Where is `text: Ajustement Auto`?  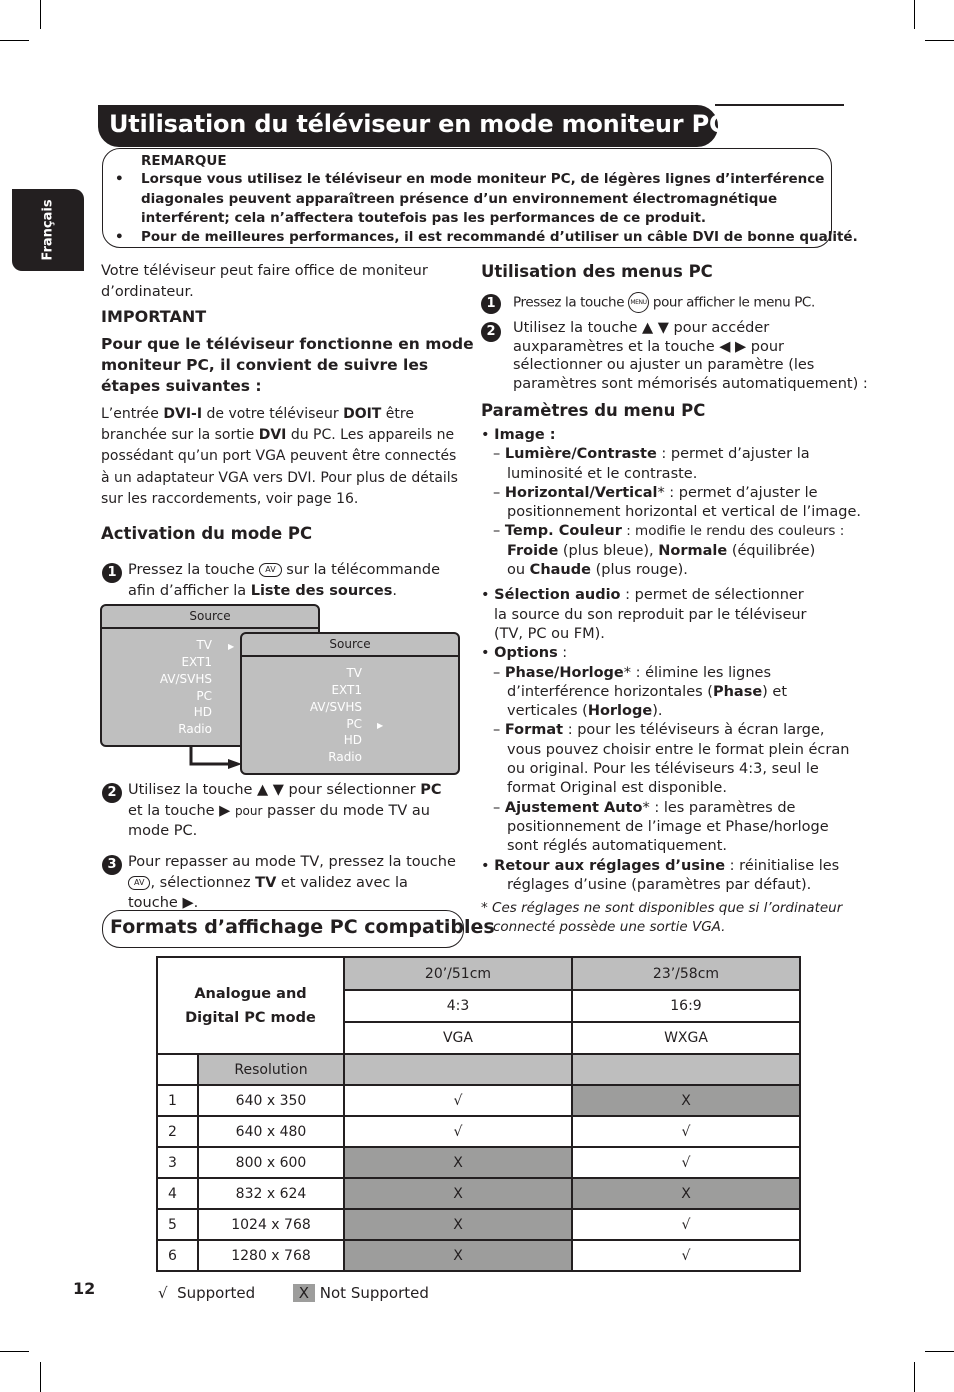 text: Ajustement Auto is located at coordinates (573, 807).